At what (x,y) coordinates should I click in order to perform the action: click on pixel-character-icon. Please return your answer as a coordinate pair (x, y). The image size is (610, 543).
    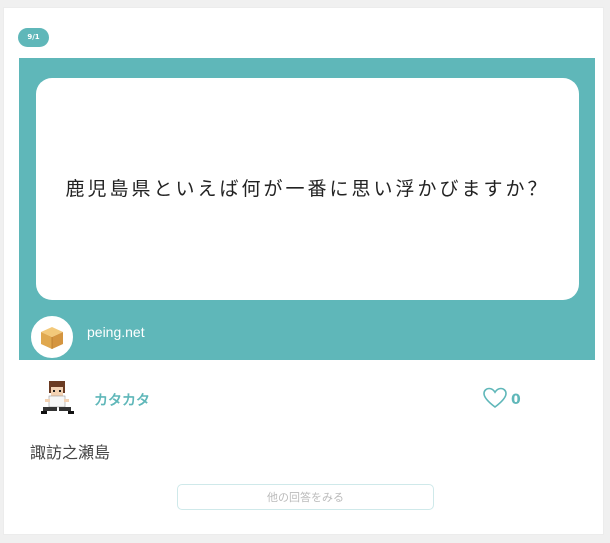
    Looking at the image, I should click on (57, 398).